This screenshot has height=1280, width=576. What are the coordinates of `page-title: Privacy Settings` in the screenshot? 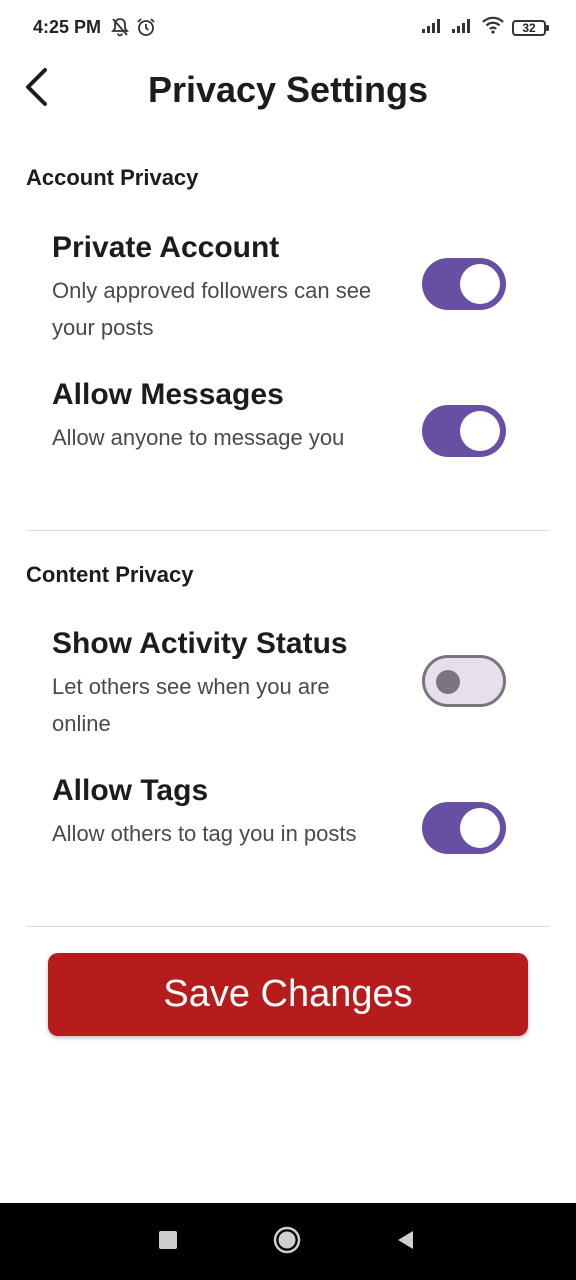 It's located at (288, 89).